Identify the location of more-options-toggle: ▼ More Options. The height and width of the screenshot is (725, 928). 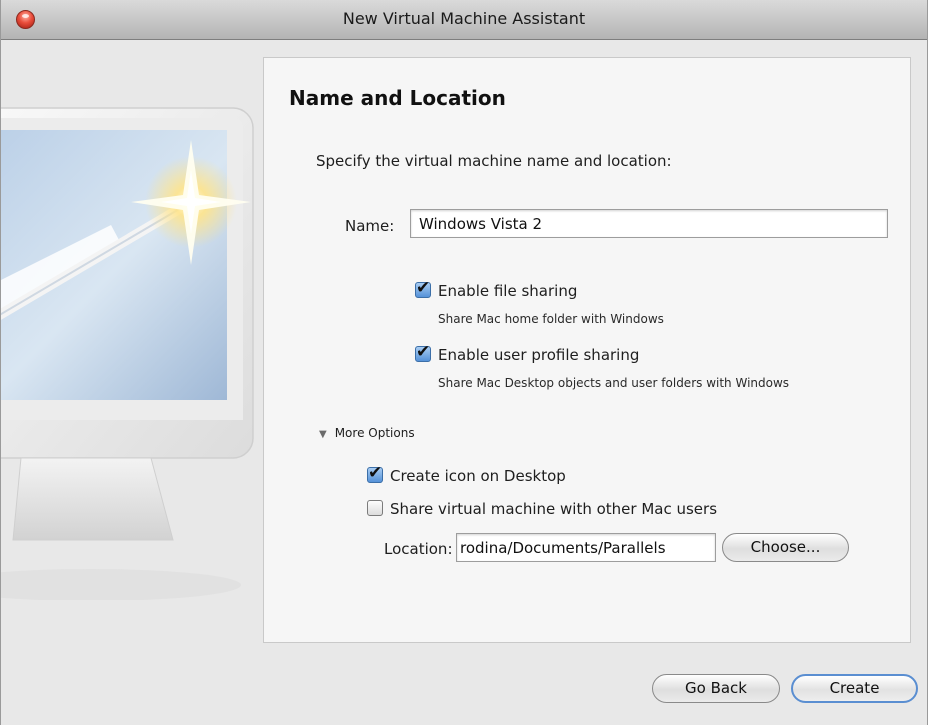
(367, 433).